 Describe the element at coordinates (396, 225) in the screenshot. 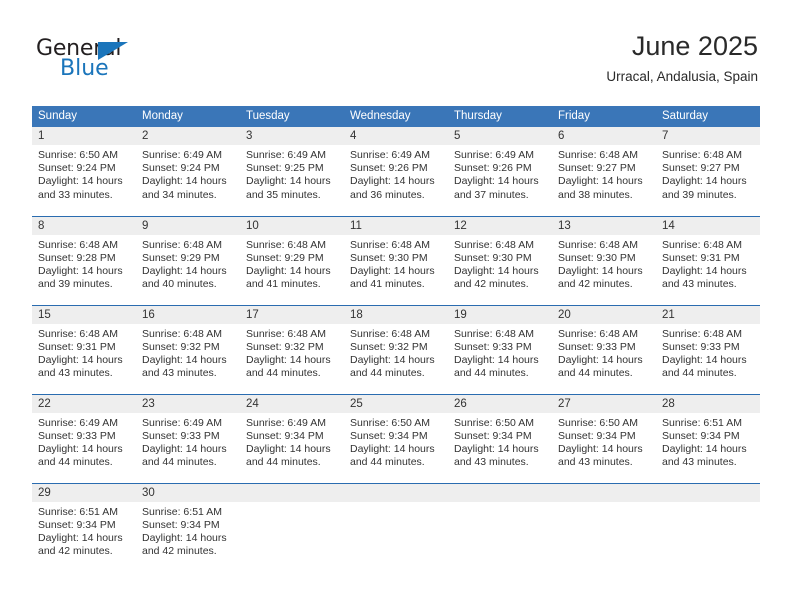

I see `day-number: 11` at that location.